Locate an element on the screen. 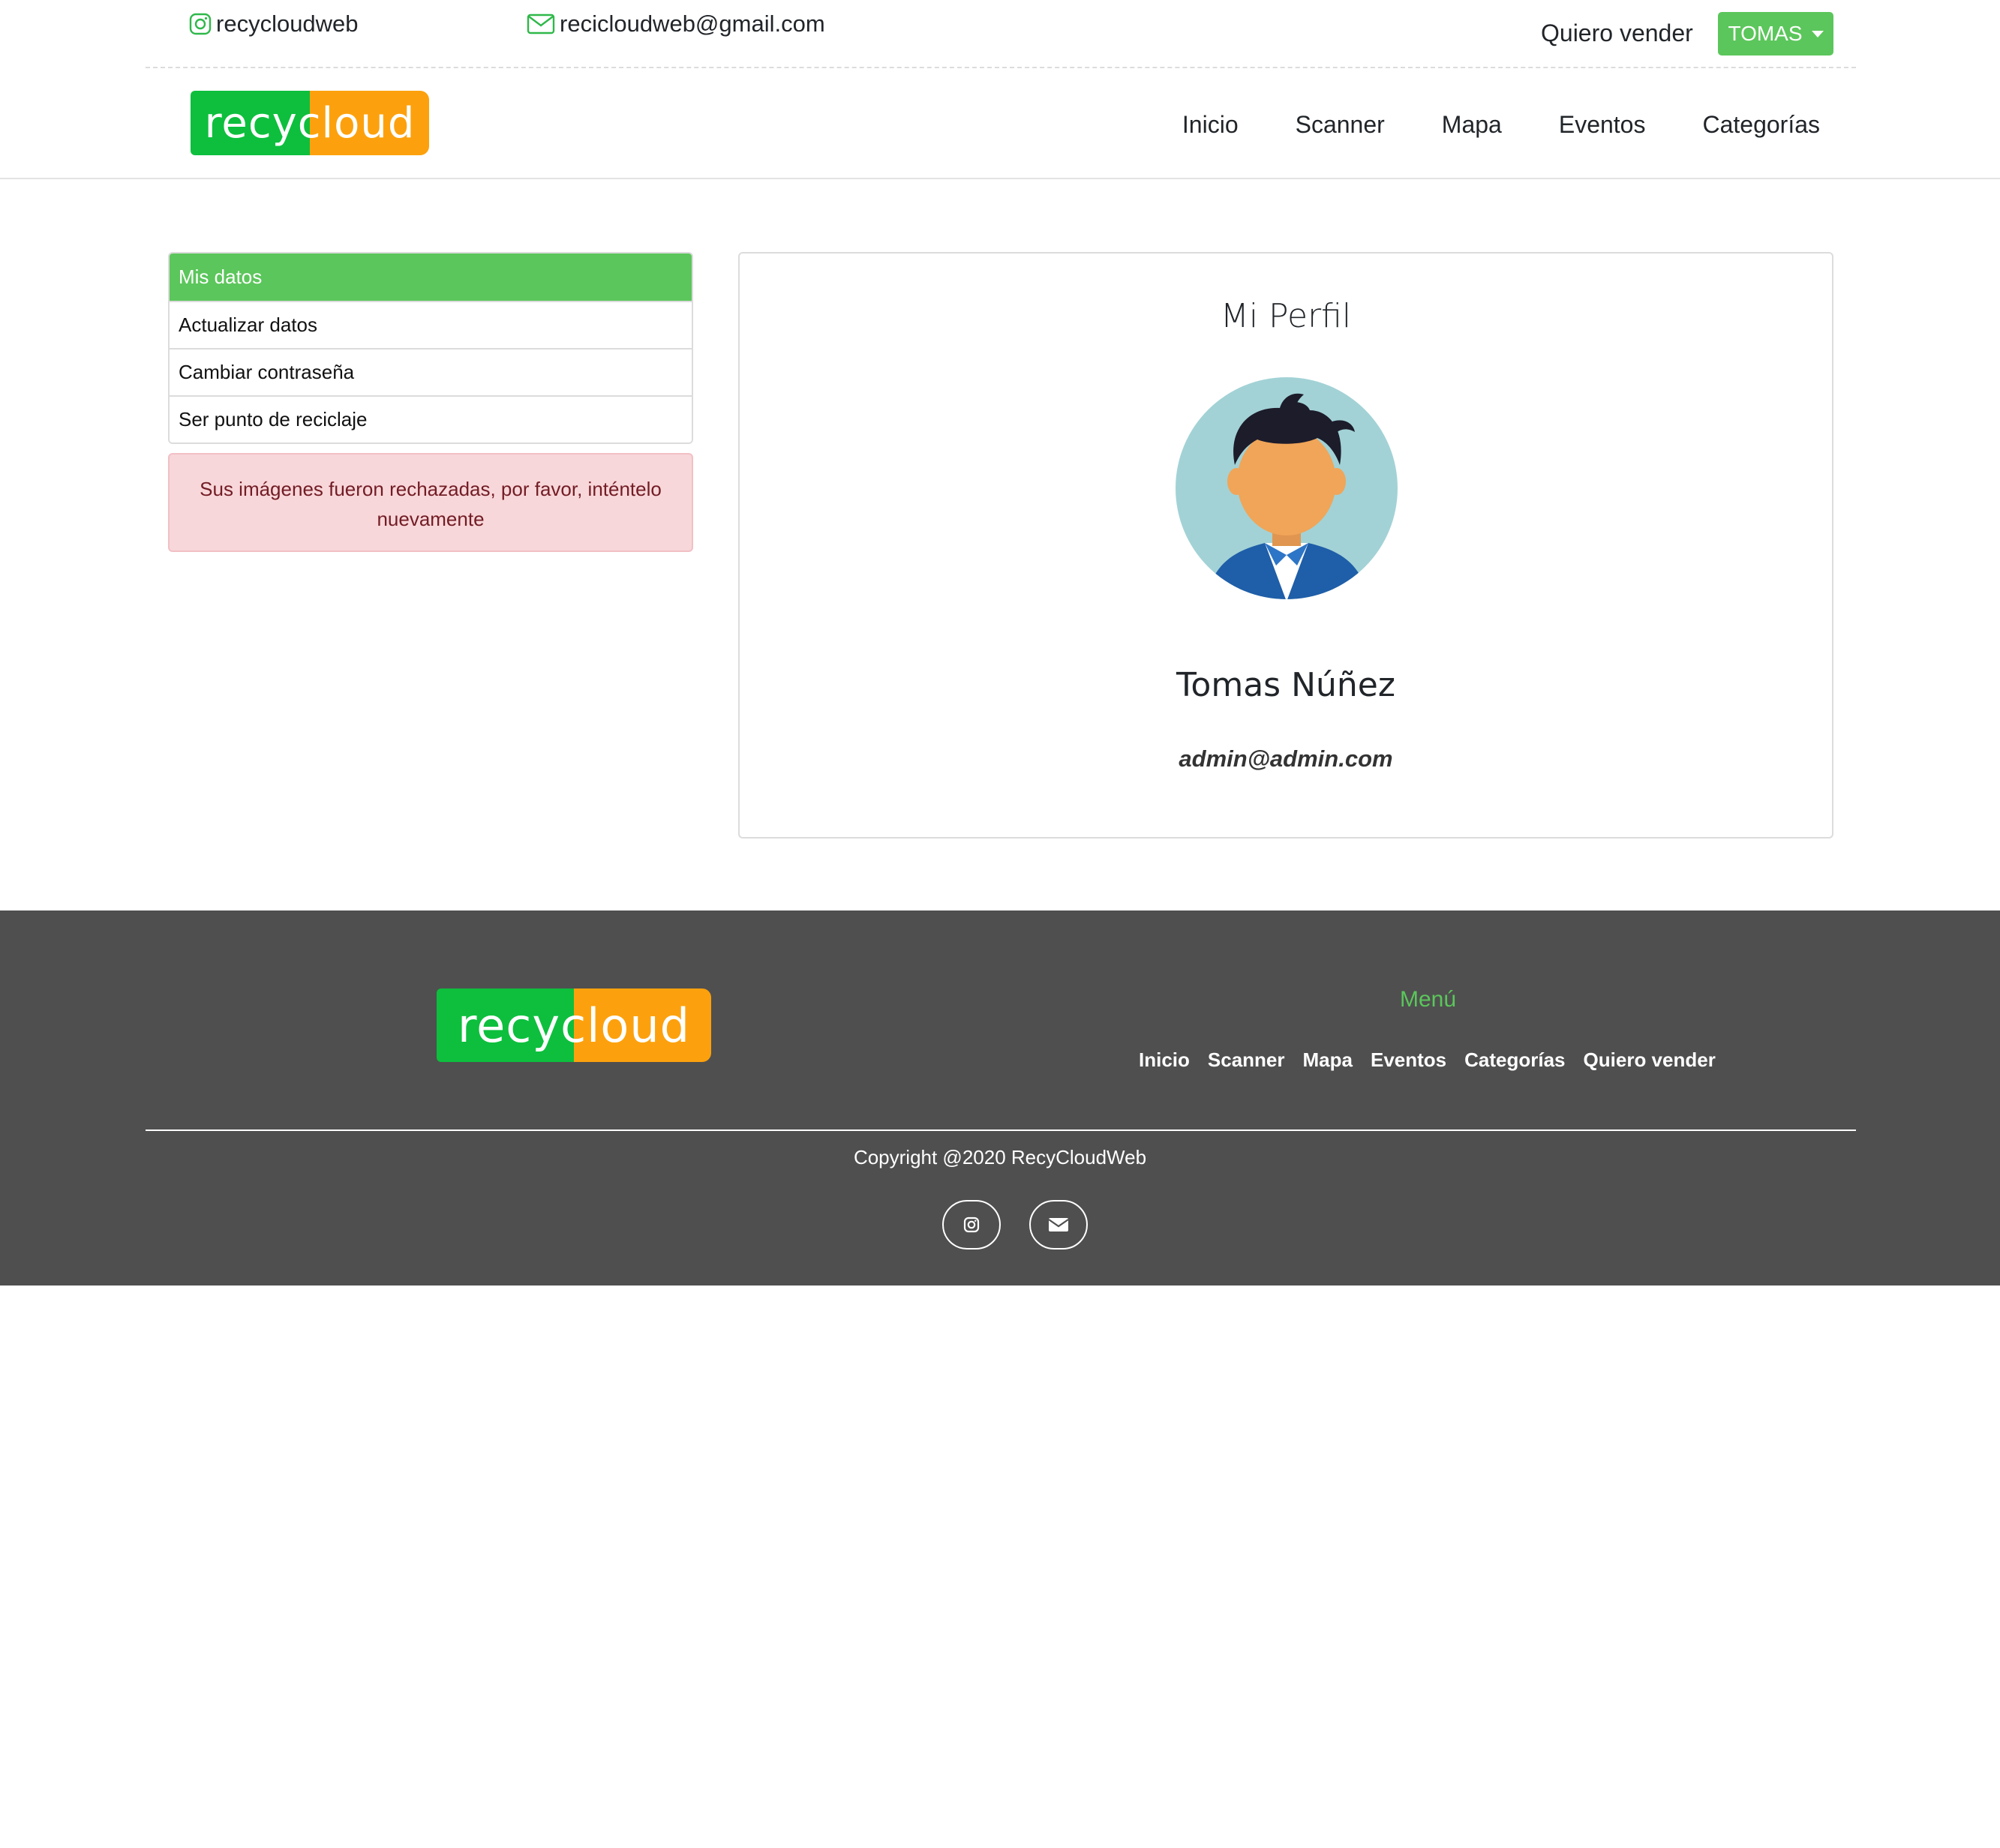 The height and width of the screenshot is (1848, 2000). contact-email: recicloudweb@gmail.com is located at coordinates (692, 23).